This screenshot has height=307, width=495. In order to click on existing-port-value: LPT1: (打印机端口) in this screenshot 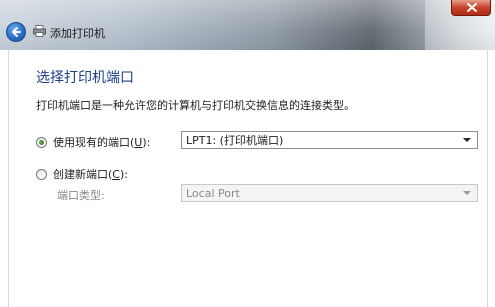, I will do `click(235, 140)`.